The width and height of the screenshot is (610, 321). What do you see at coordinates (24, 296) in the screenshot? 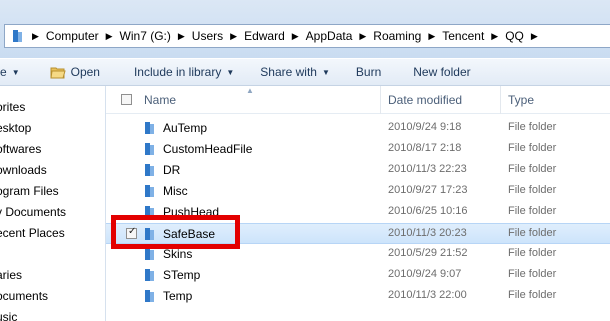
I see `nav-item-documents: ocuments` at bounding box center [24, 296].